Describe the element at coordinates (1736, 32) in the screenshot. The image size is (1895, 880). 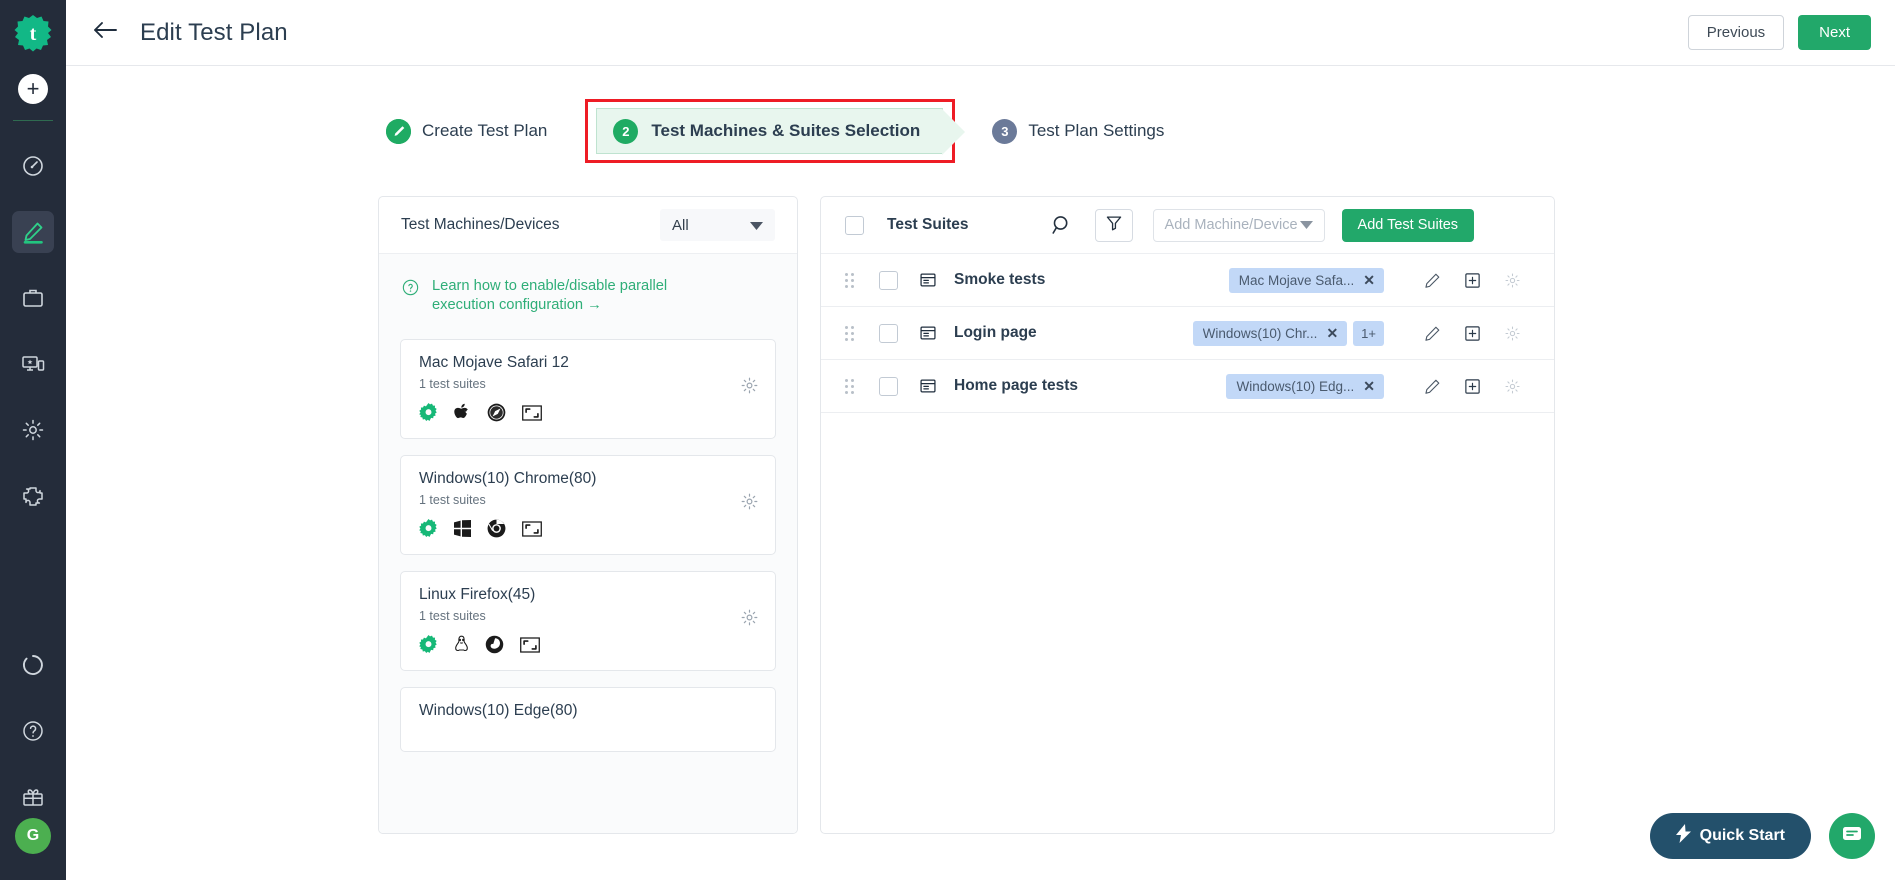
I see `previous-button: Previous` at that location.